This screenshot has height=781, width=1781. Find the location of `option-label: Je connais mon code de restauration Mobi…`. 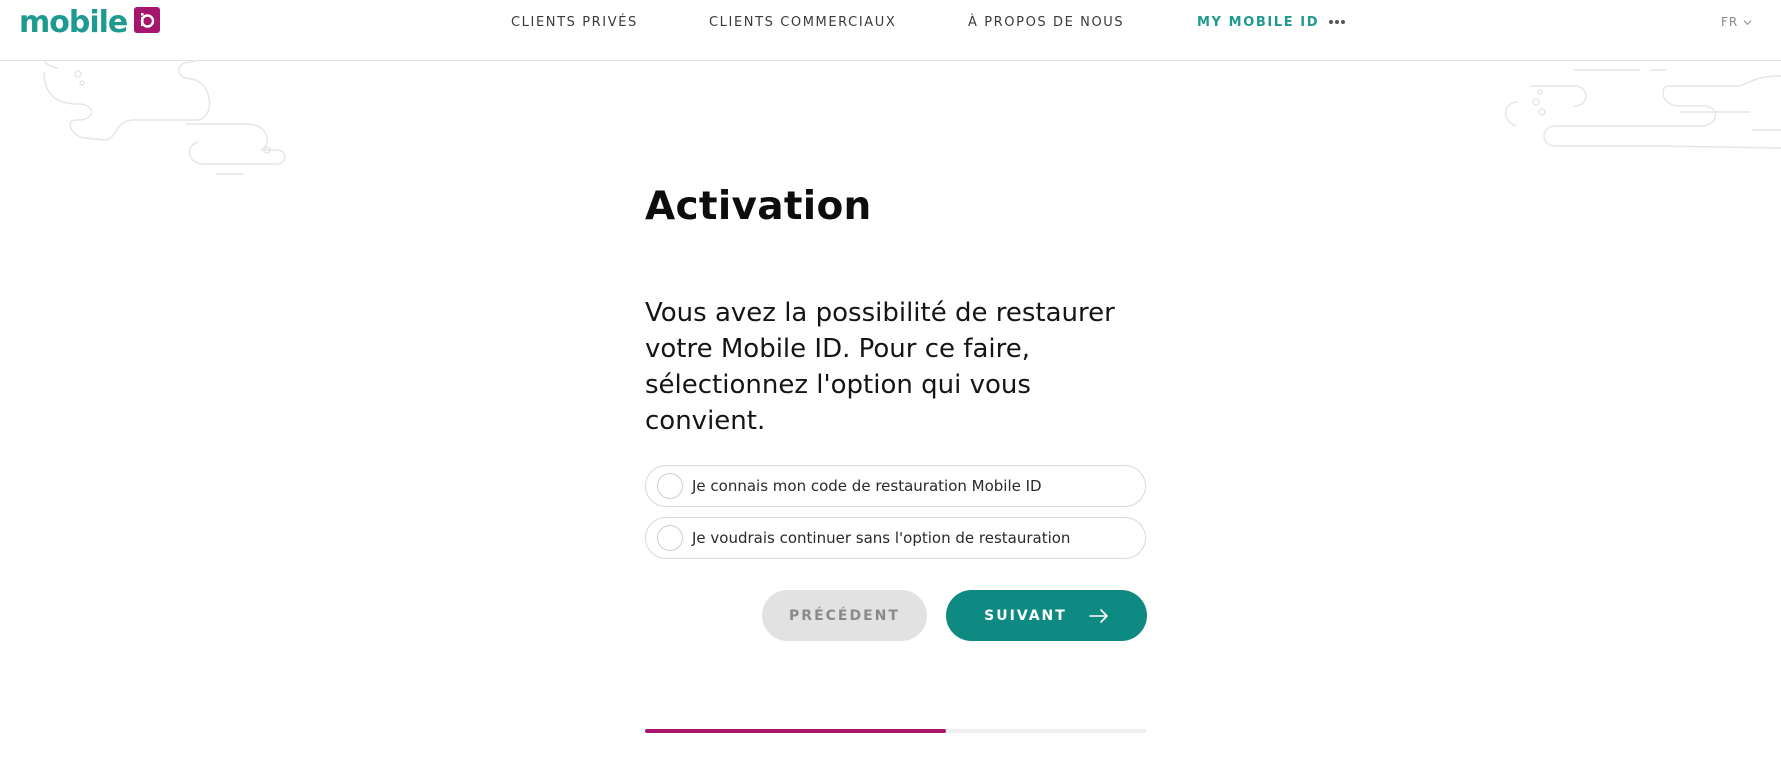

option-label: Je connais mon code de restauration Mobi… is located at coordinates (867, 486).